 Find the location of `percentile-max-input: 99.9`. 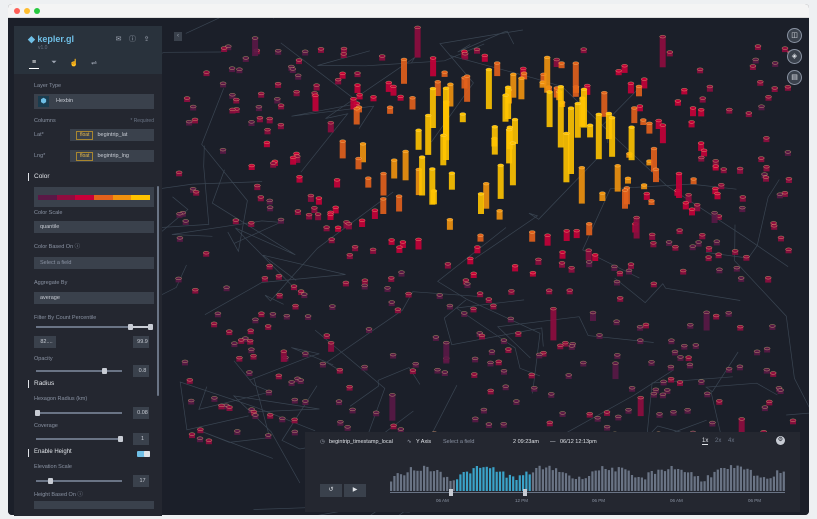

percentile-max-input: 99.9 is located at coordinates (141, 342).